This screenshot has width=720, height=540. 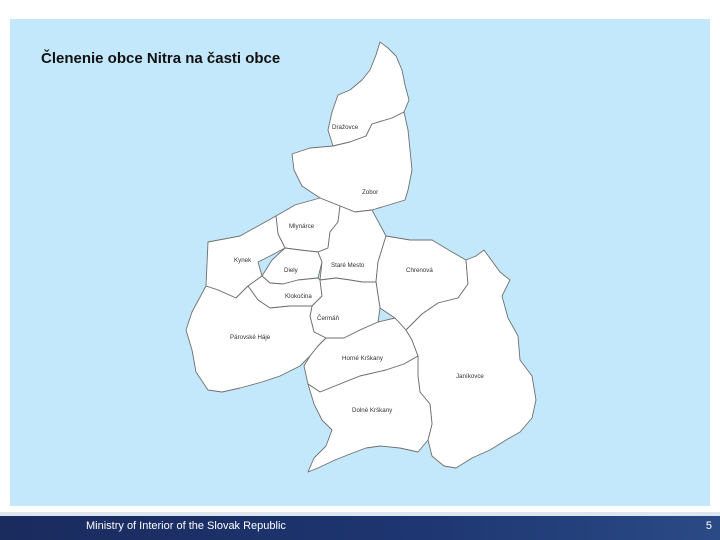 What do you see at coordinates (328, 318) in the screenshot?
I see `label-cerman: Čermáň` at bounding box center [328, 318].